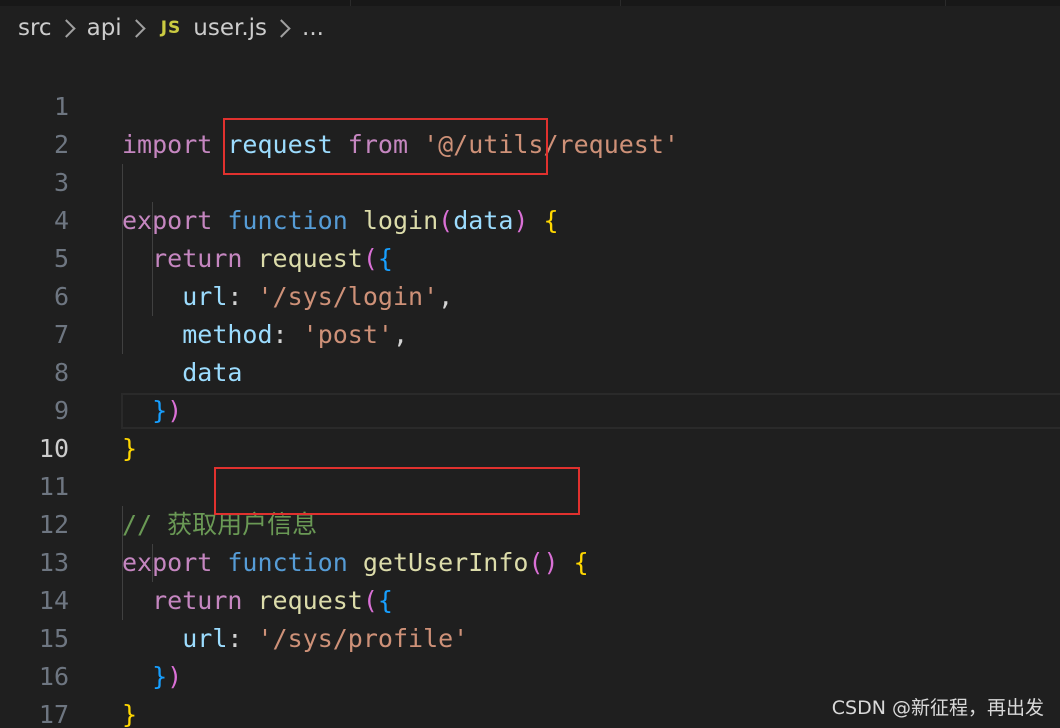 This screenshot has width=1060, height=728. Describe the element at coordinates (937, 708) in the screenshot. I see `watermark: CSDN @新征程，再出发` at that location.